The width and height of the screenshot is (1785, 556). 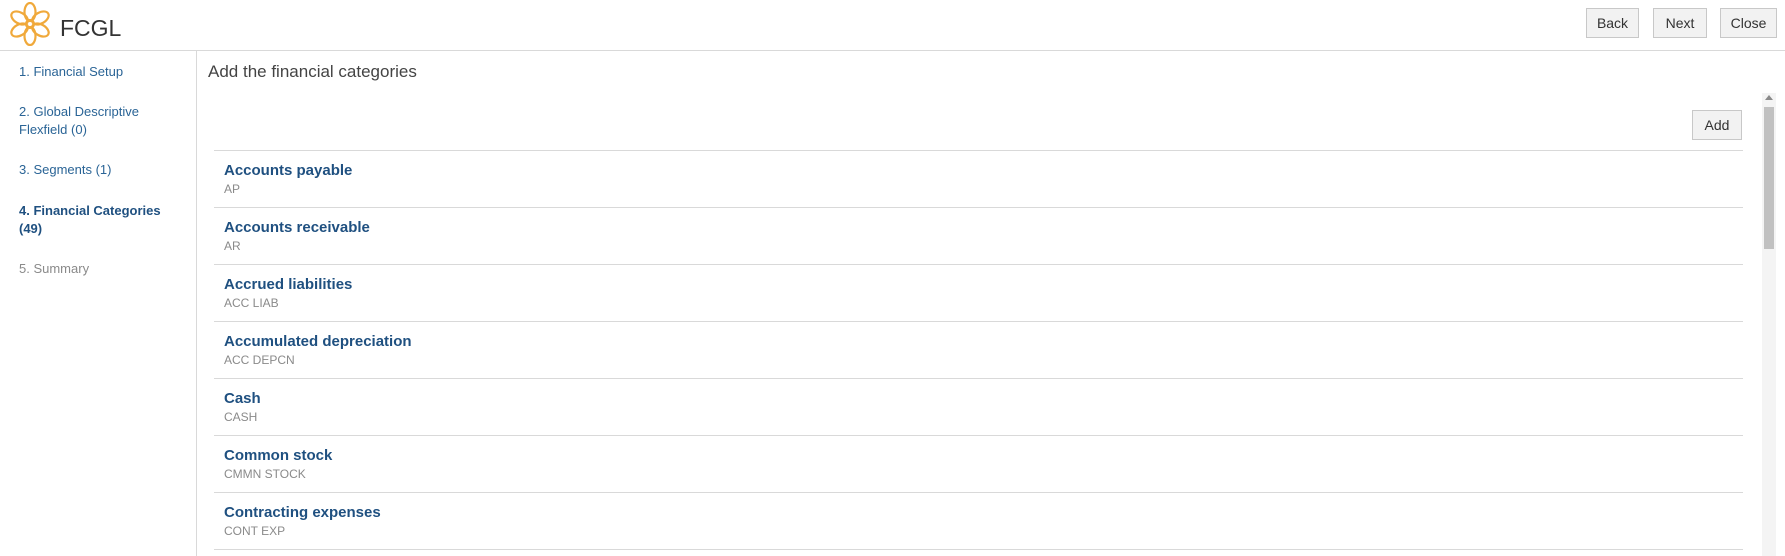 What do you see at coordinates (265, 474) in the screenshot?
I see `category-code: CMMN STOCK` at bounding box center [265, 474].